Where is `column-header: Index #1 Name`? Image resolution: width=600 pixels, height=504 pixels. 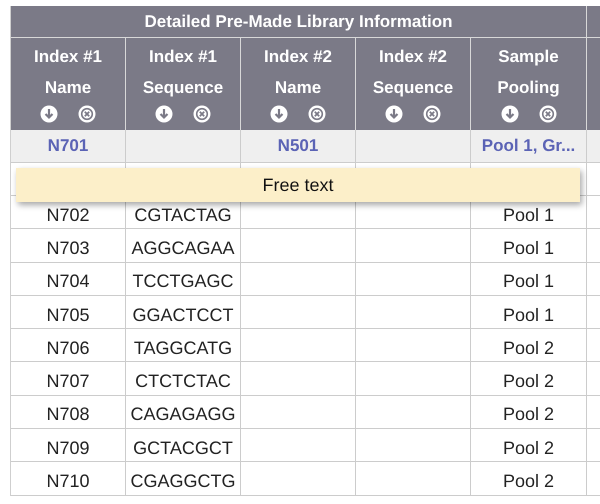 column-header: Index #1 Name is located at coordinates (68, 84).